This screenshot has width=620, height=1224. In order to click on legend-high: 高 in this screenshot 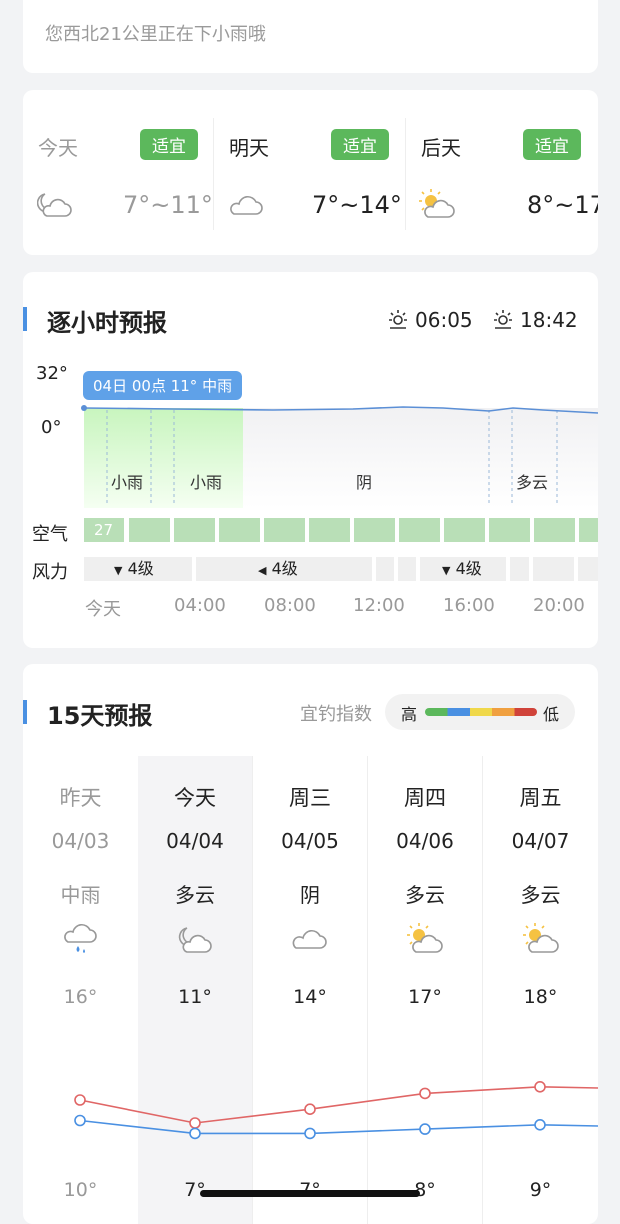, I will do `click(409, 714)`.